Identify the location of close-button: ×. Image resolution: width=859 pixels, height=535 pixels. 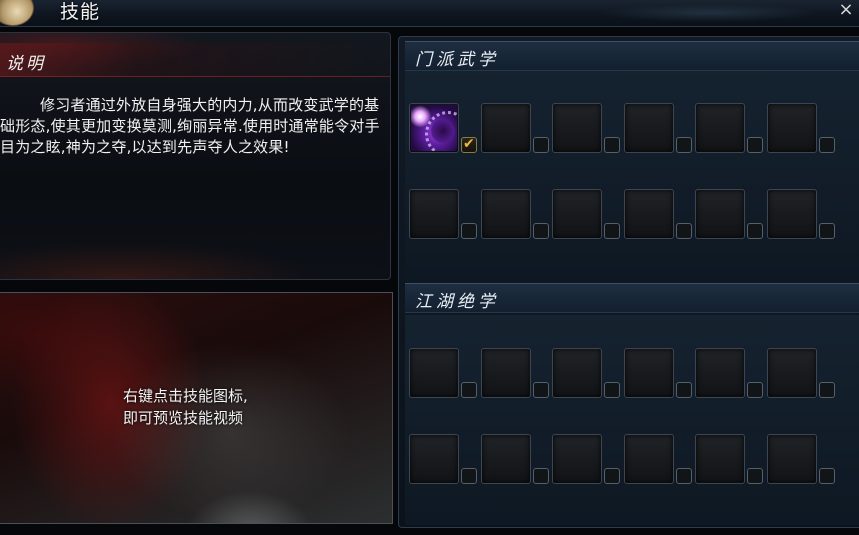
(846, 11).